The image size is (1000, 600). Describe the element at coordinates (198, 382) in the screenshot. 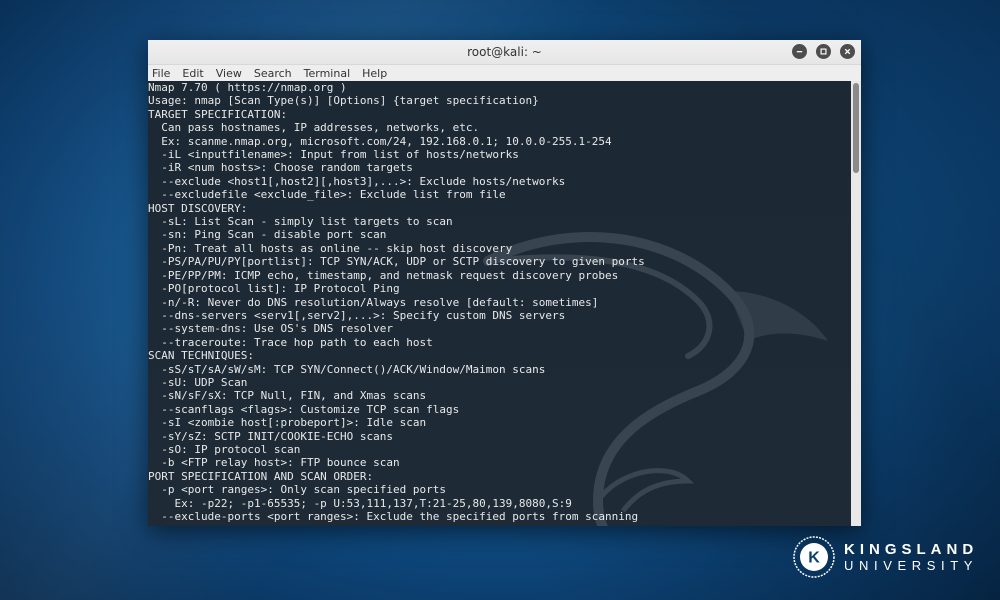

I see `terminal-line: -sU: UDP Scan` at that location.